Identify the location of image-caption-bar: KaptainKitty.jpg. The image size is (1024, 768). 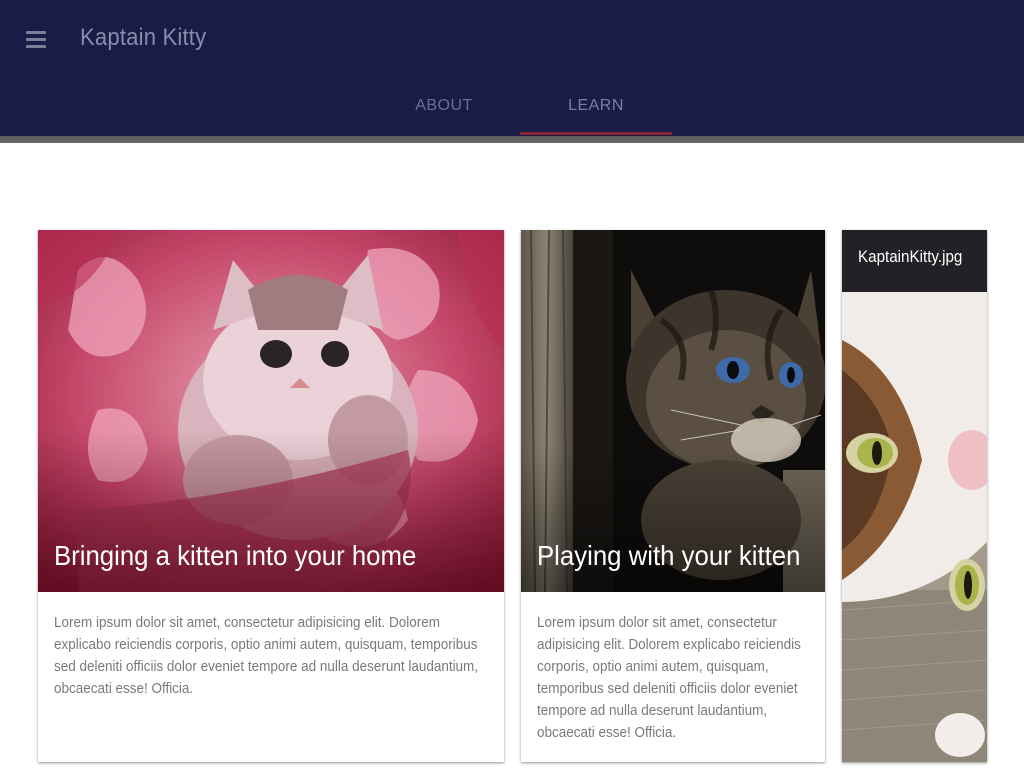
(914, 261).